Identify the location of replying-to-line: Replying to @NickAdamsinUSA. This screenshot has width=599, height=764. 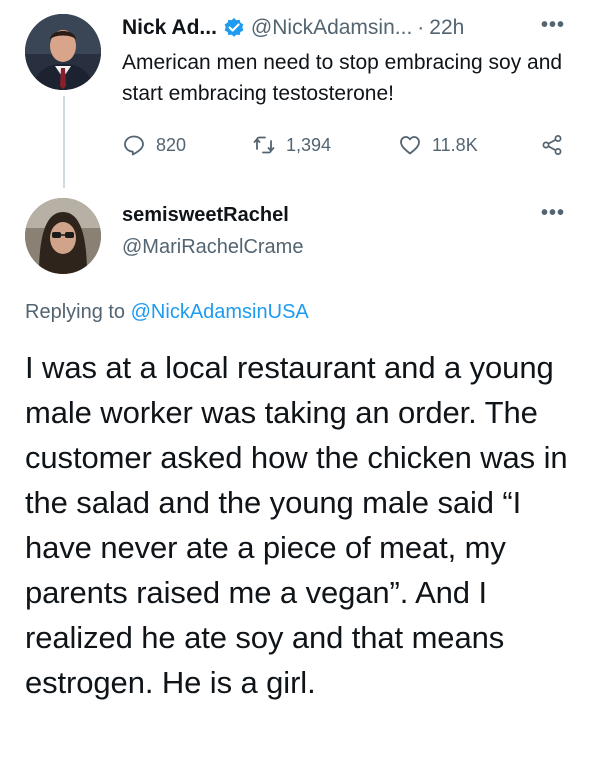
(167, 312).